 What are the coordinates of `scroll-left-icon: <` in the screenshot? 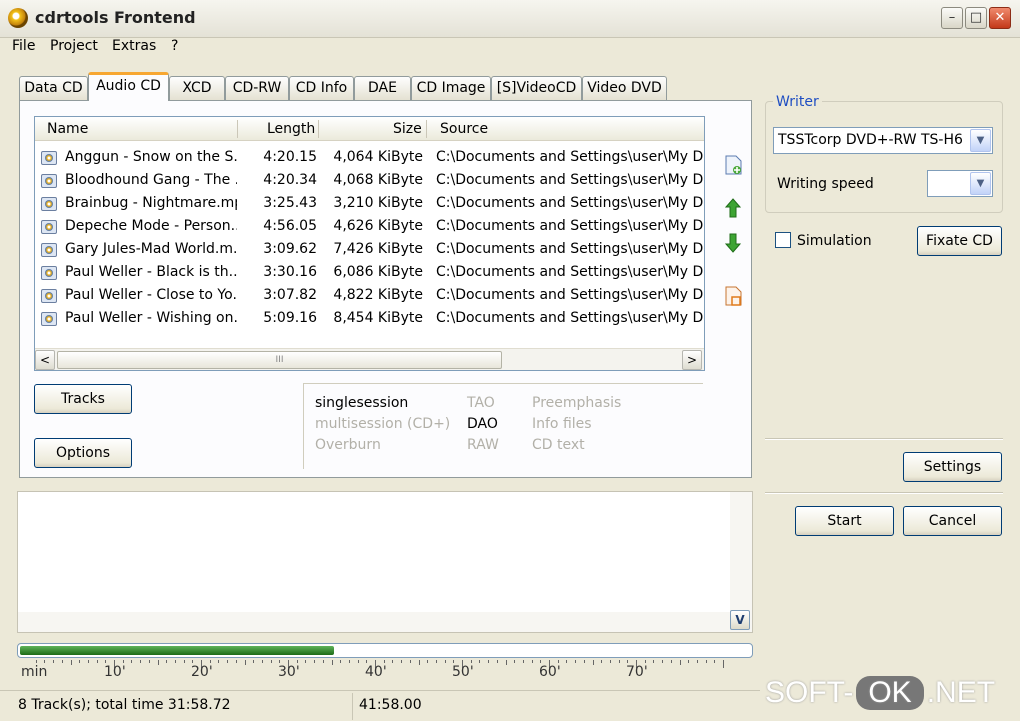 It's located at (45, 360).